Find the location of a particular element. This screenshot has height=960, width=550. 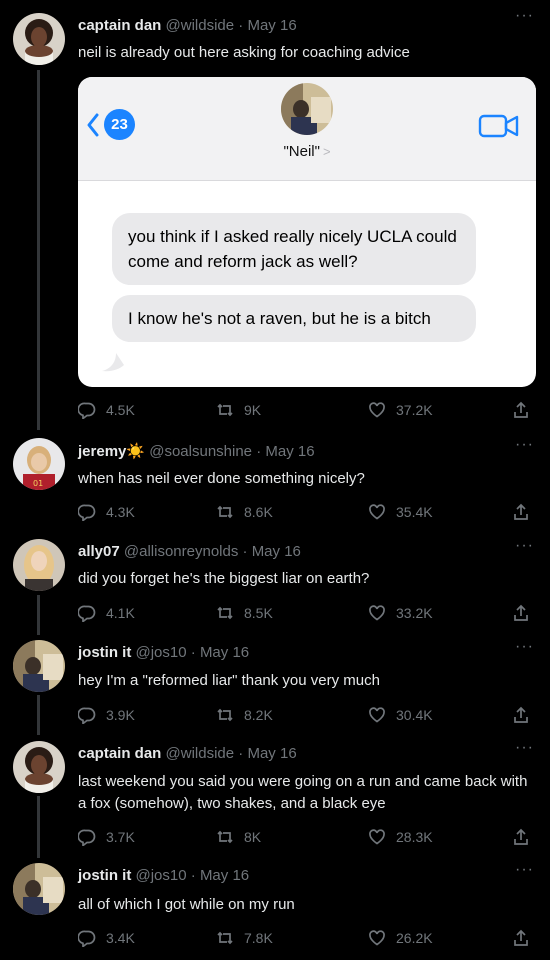

sun-emoji: ☀️ is located at coordinates (136, 451).